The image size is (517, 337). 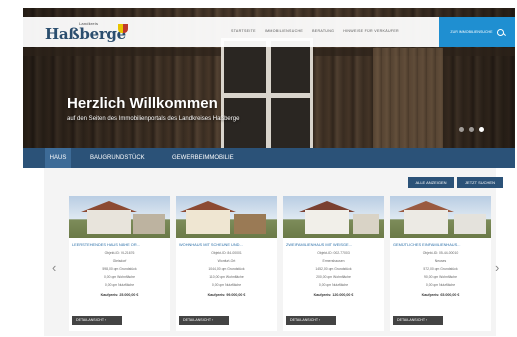 What do you see at coordinates (226, 261) in the screenshot?
I see `listing-place: Wonfurt-Ort` at bounding box center [226, 261].